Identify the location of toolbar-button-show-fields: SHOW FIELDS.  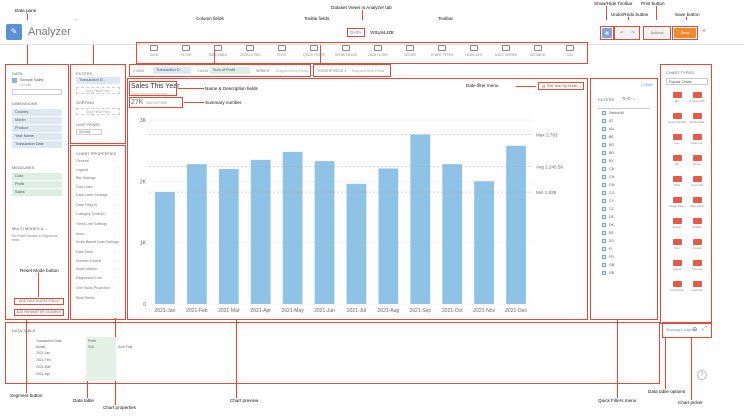
(346, 52).